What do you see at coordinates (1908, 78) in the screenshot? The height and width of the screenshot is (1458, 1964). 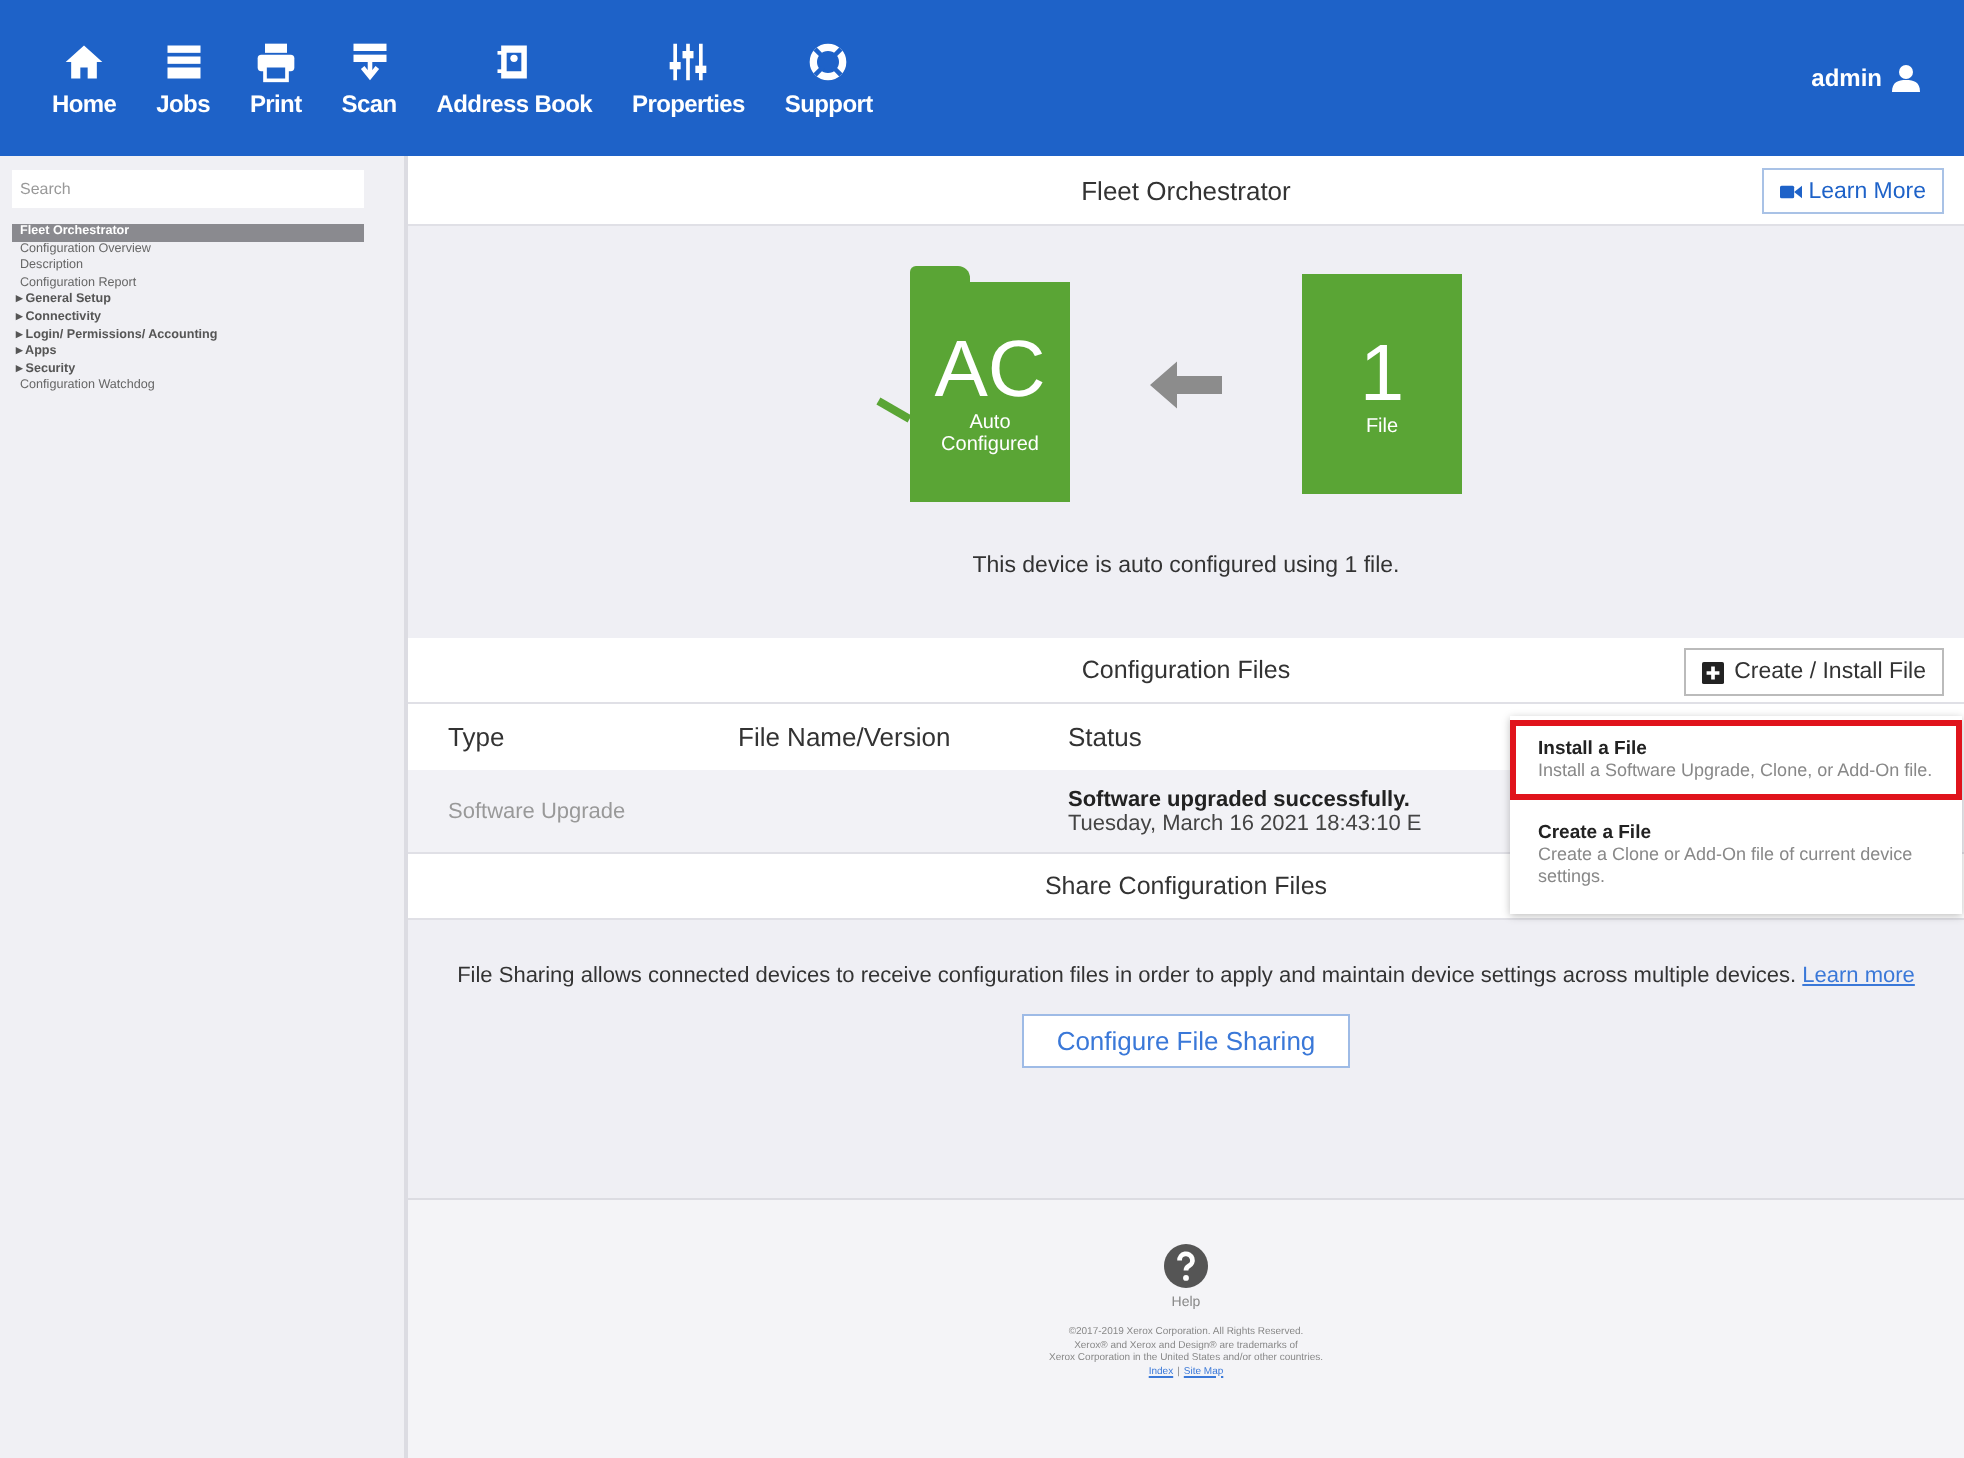 I see `user-icon` at bounding box center [1908, 78].